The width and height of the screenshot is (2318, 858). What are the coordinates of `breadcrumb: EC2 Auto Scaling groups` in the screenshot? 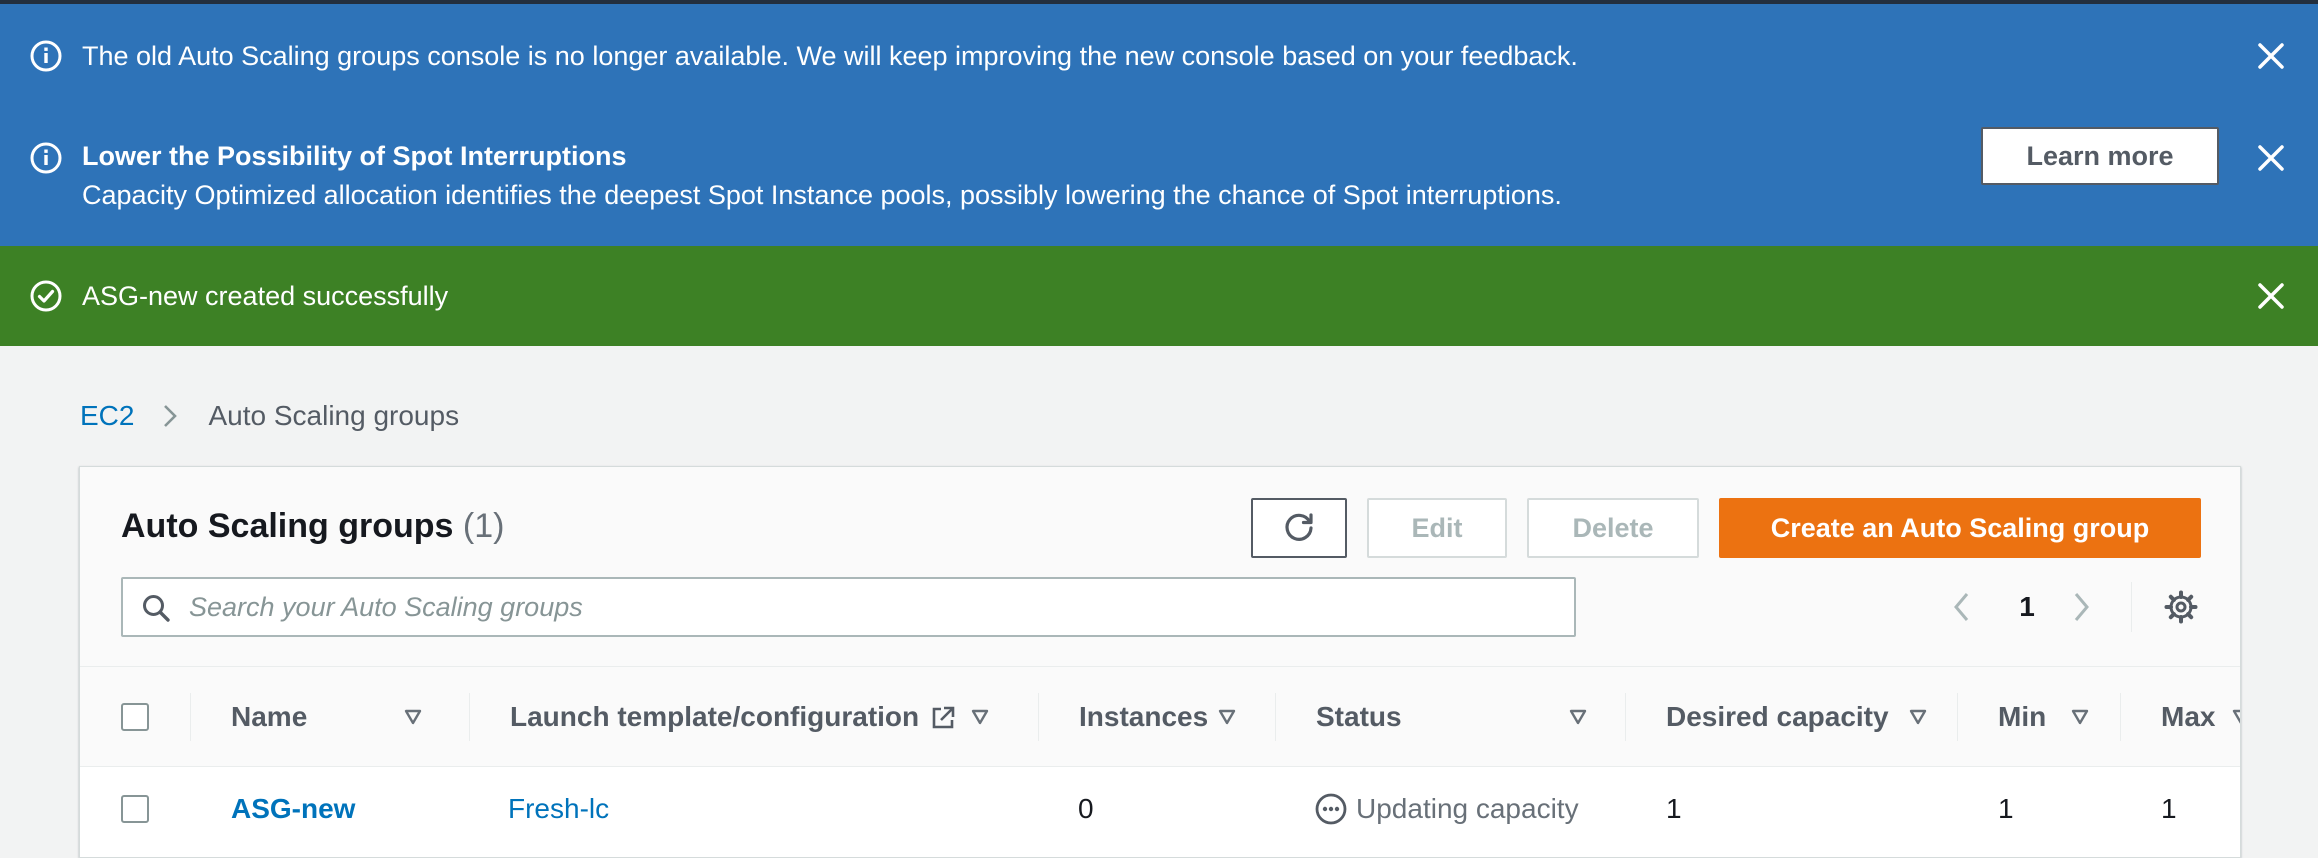 It's located at (269, 416).